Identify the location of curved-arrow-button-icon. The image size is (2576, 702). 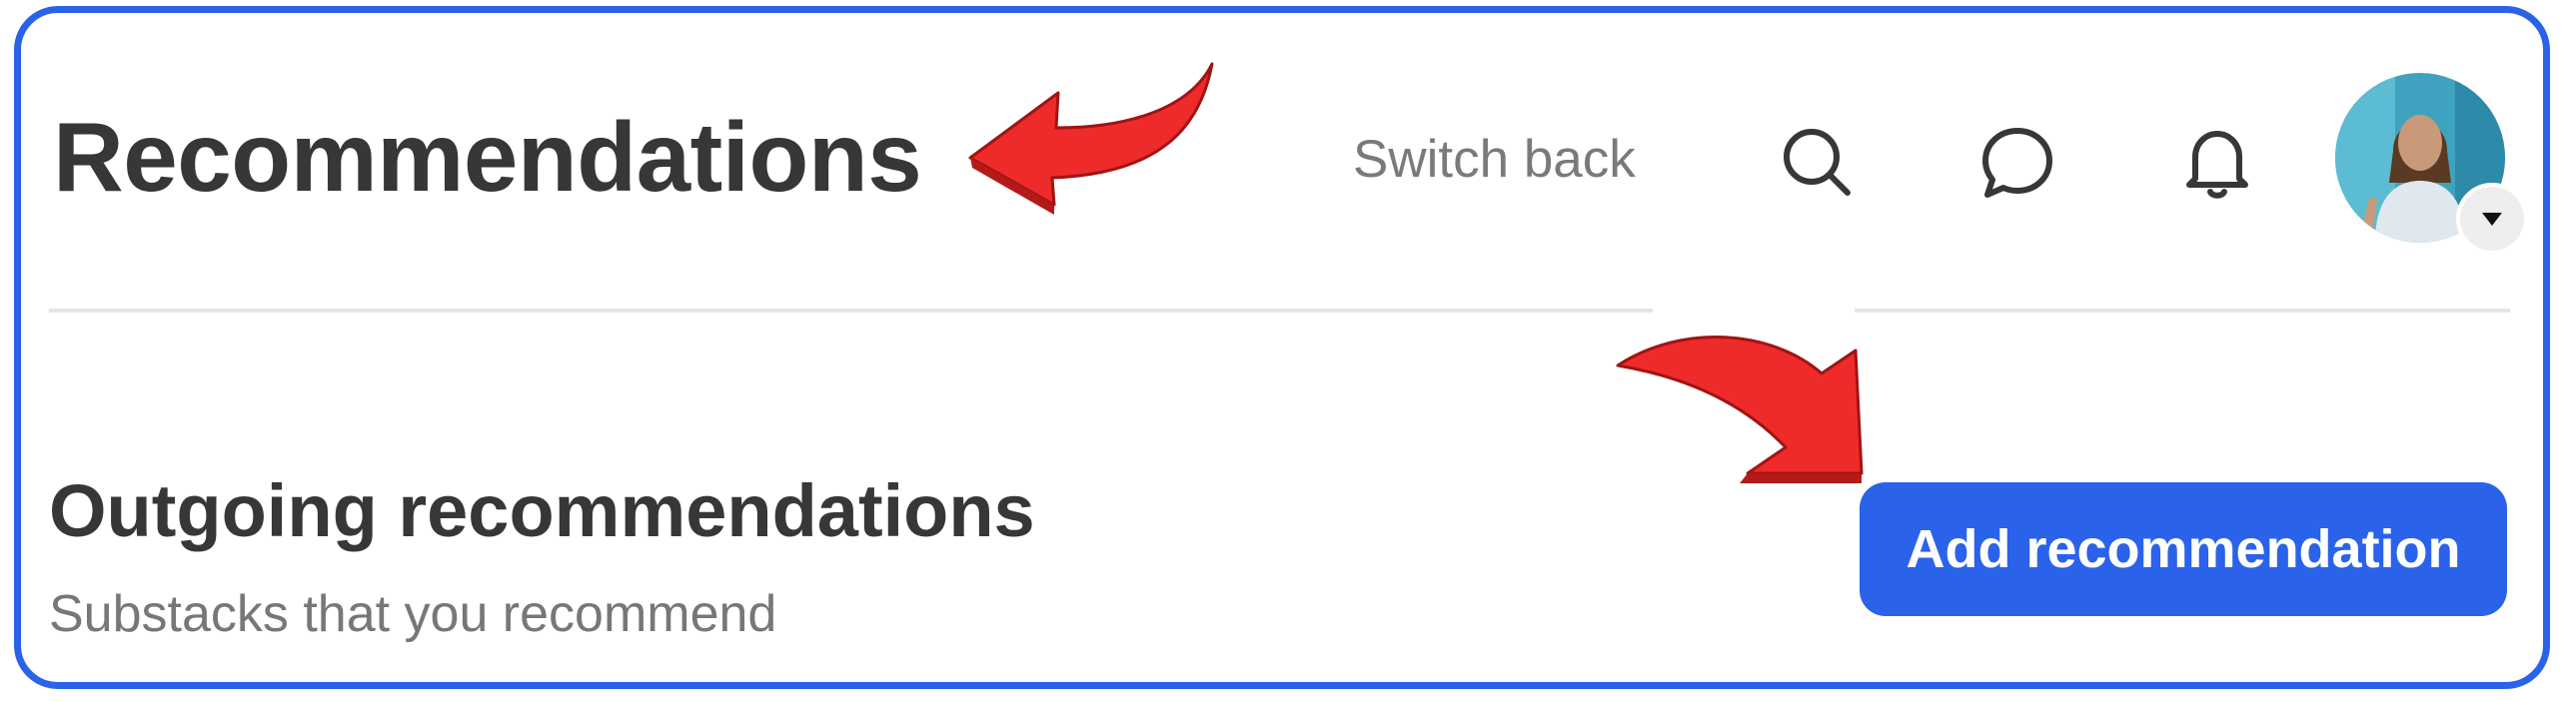
(1740, 409).